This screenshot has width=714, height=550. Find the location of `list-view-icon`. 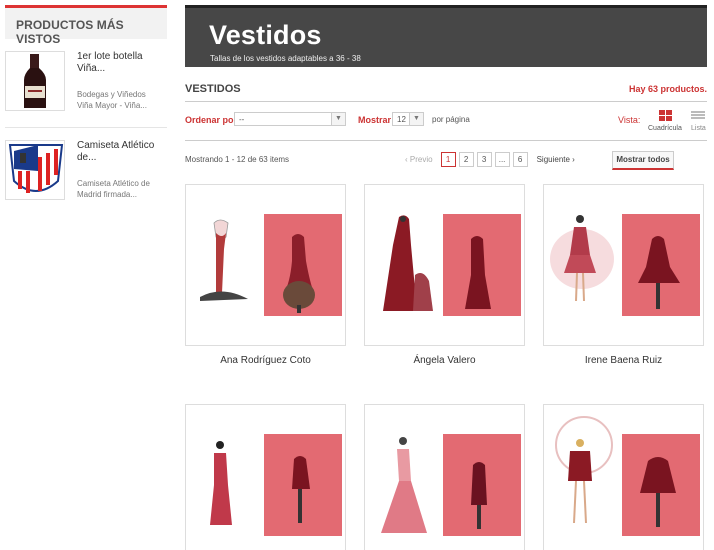

list-view-icon is located at coordinates (698, 115).